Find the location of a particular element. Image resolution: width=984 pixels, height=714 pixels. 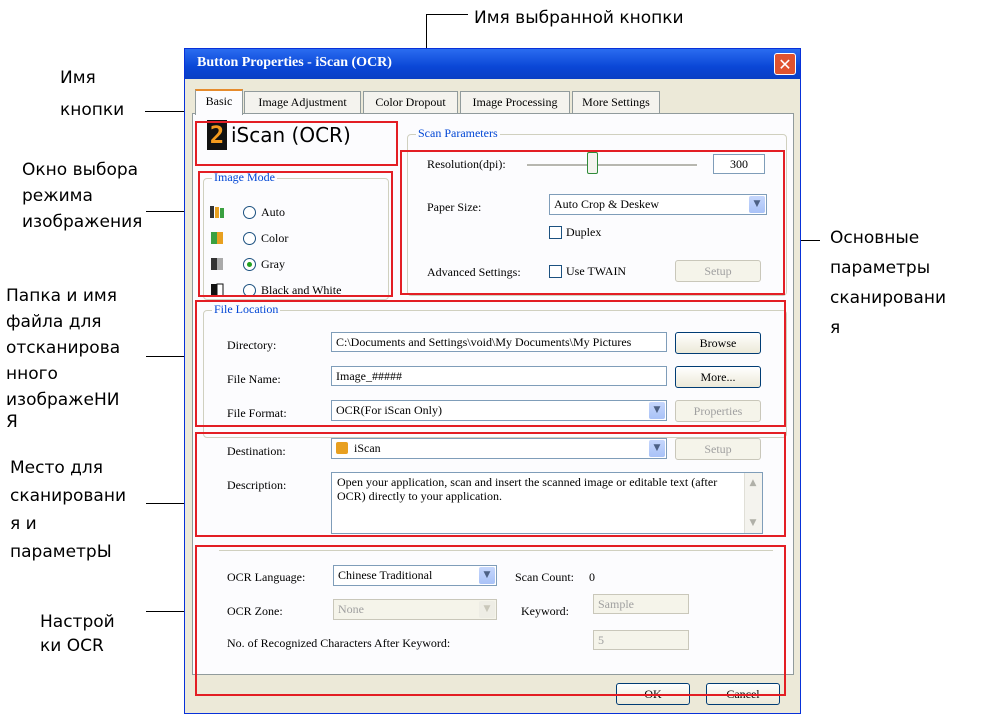

annotation-scan-params-3: сканировани is located at coordinates (888, 298).